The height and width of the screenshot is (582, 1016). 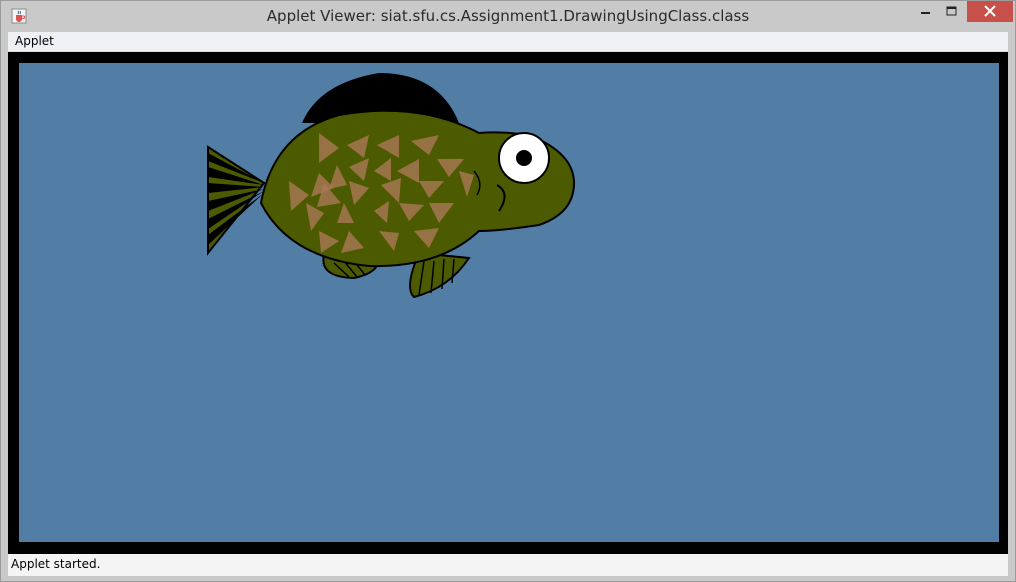 What do you see at coordinates (508, 565) in the screenshot?
I see `status-bar: Applet started.` at bounding box center [508, 565].